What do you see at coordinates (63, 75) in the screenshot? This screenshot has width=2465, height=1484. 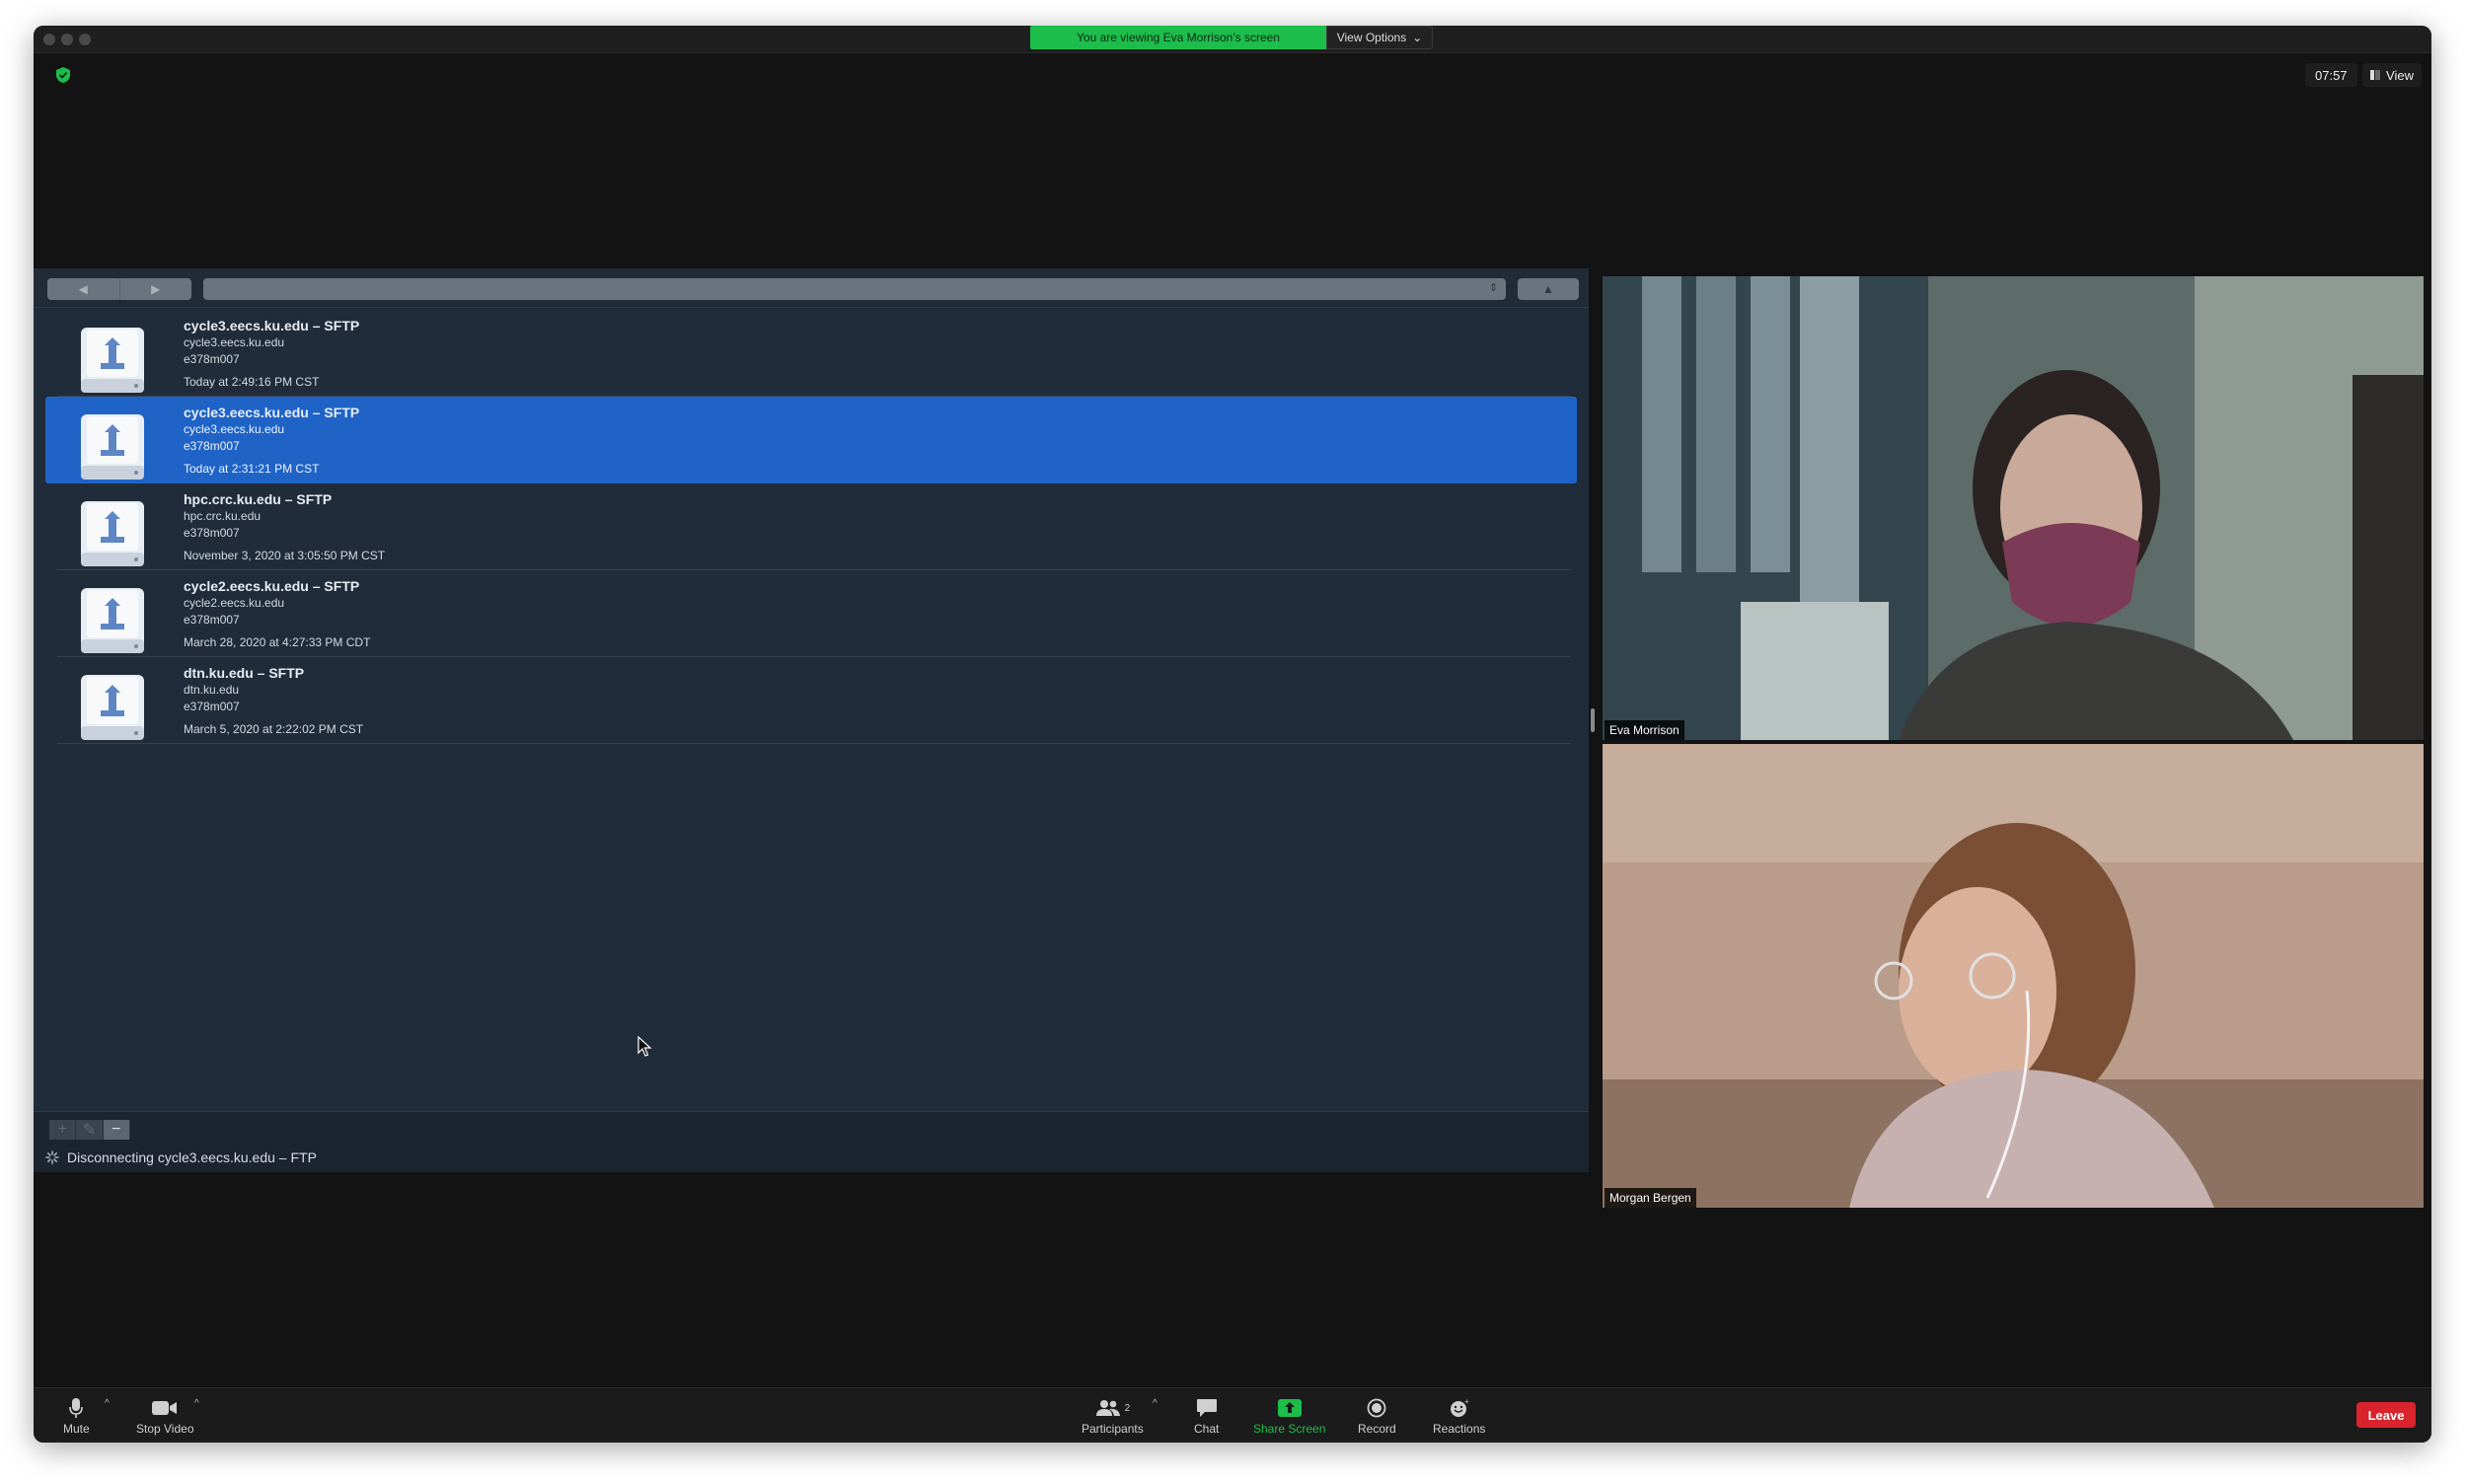 I see `encryption-shield-icon` at bounding box center [63, 75].